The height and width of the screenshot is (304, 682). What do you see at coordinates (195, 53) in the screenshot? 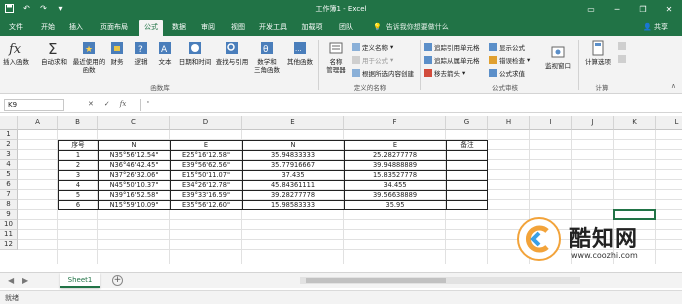
I see `date-time-button: 日期和时间` at bounding box center [195, 53].